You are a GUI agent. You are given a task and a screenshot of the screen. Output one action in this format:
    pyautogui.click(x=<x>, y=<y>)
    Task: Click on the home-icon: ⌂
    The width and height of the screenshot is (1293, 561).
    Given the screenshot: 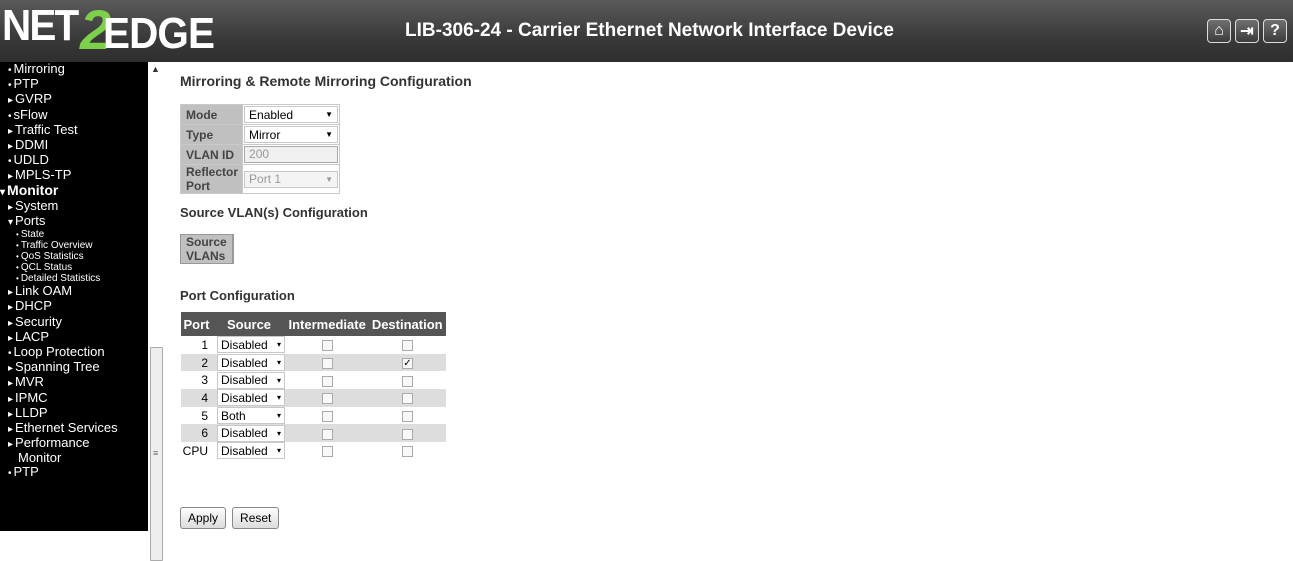 What is the action you would take?
    pyautogui.click(x=1219, y=31)
    